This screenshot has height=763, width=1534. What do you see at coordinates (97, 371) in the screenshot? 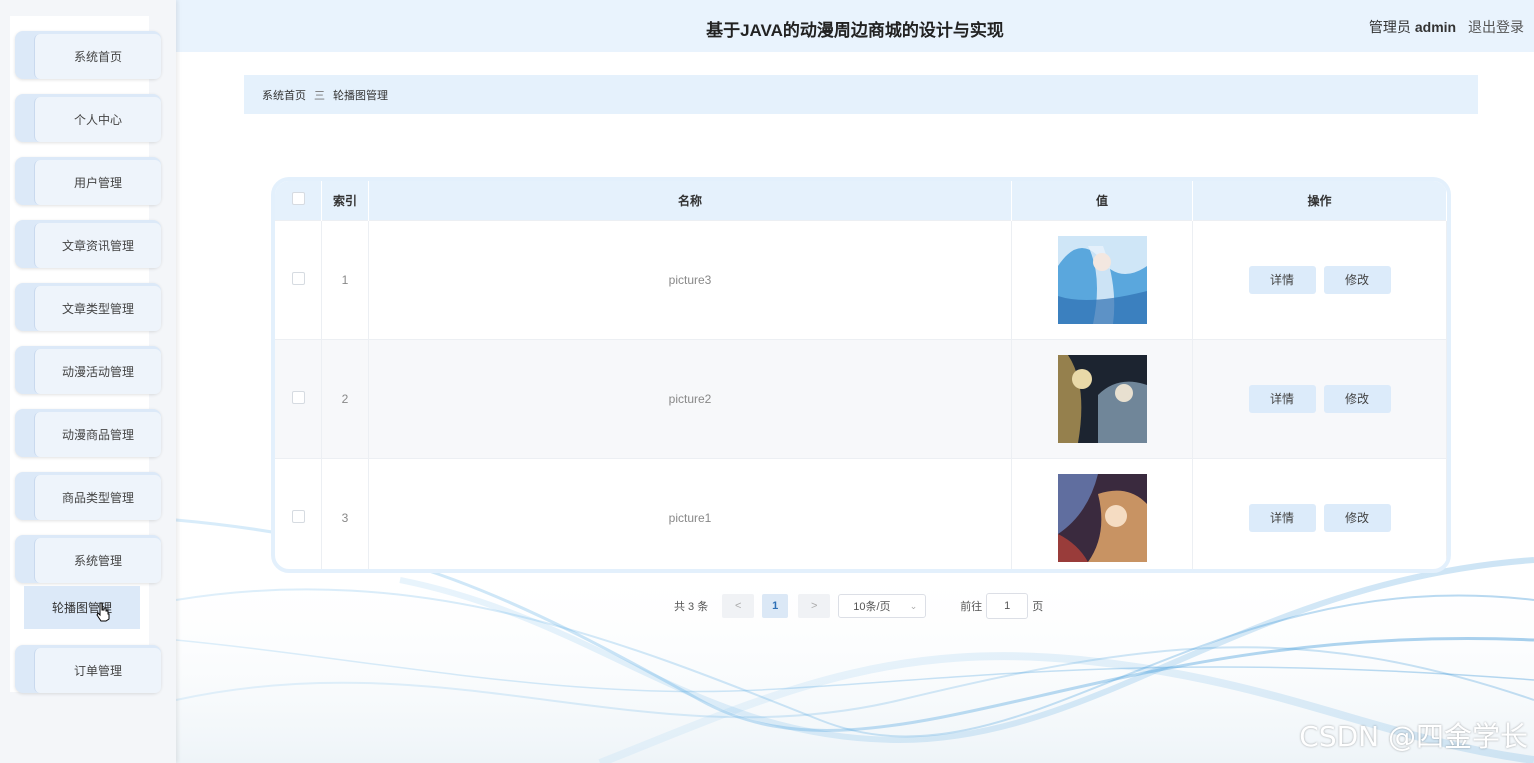
I see `sidebar-item-label: 动漫活动管理` at bounding box center [97, 371].